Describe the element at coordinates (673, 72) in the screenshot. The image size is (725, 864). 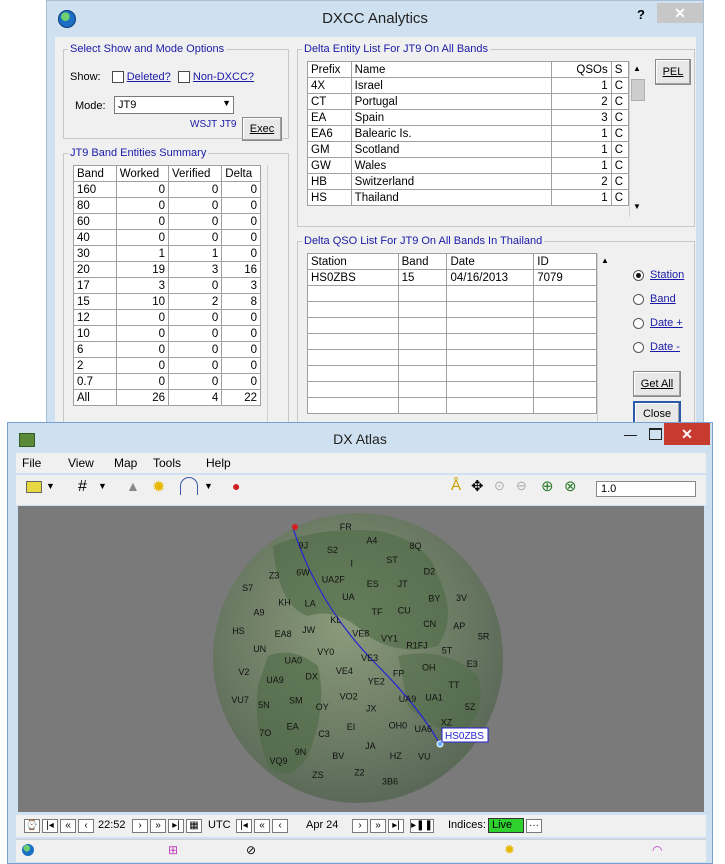
I see `pel-button: PEL` at that location.